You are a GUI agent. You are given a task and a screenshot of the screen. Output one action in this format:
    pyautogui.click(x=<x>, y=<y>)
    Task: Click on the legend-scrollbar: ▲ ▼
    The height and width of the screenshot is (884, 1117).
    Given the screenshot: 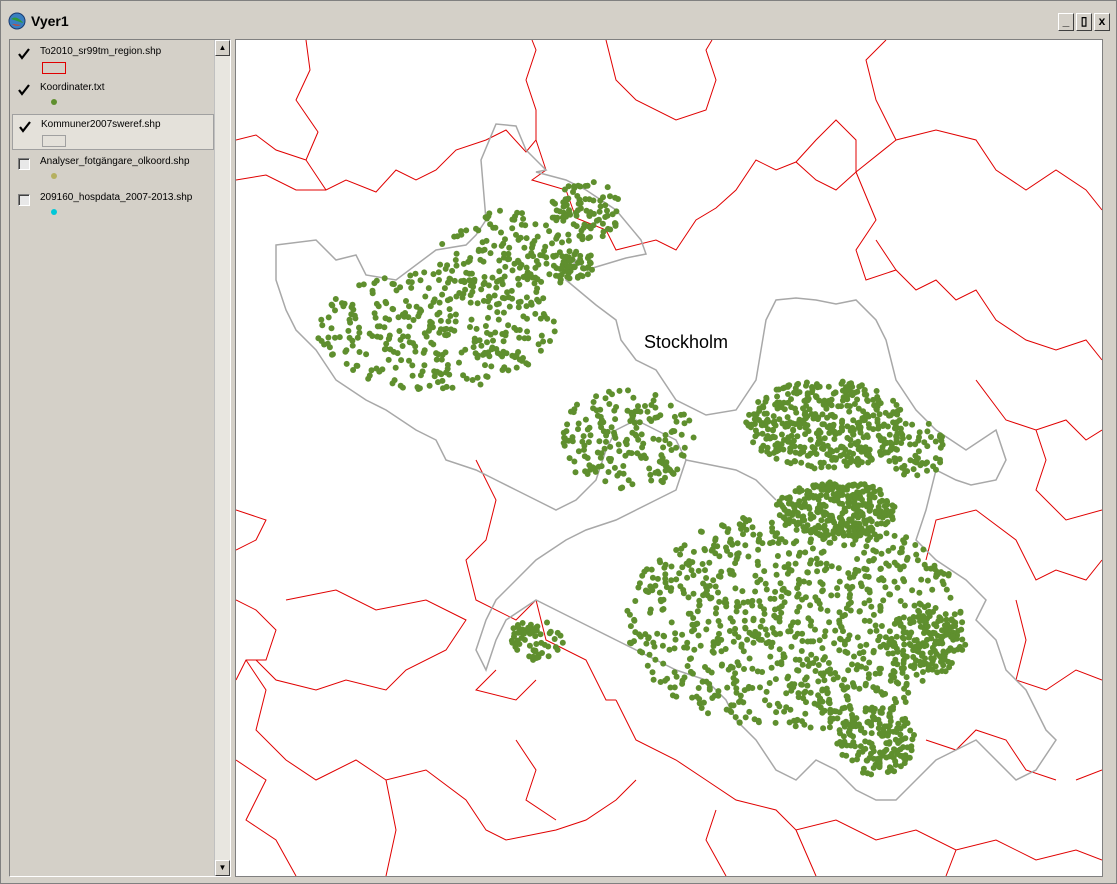 What is the action you would take?
    pyautogui.click(x=222, y=458)
    